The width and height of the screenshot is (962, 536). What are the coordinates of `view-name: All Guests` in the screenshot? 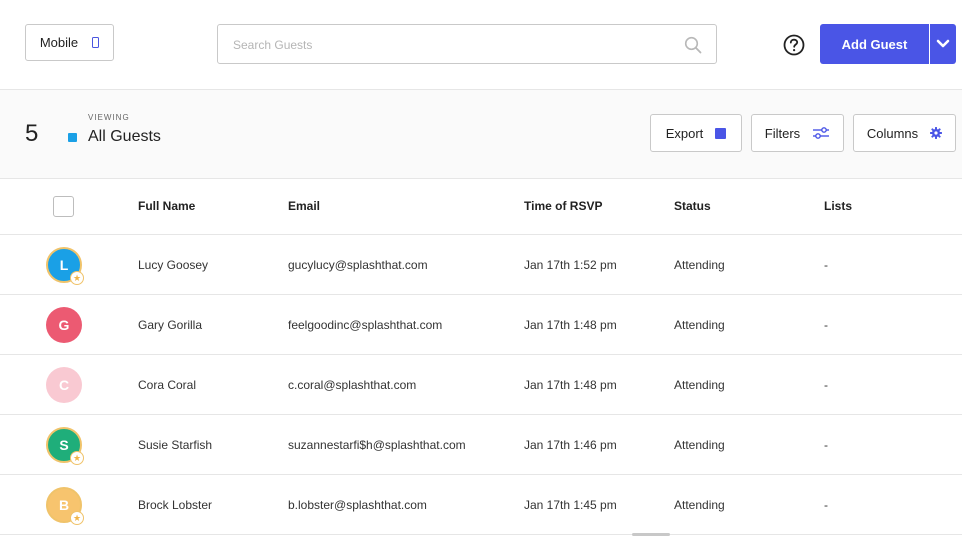 It's located at (124, 137).